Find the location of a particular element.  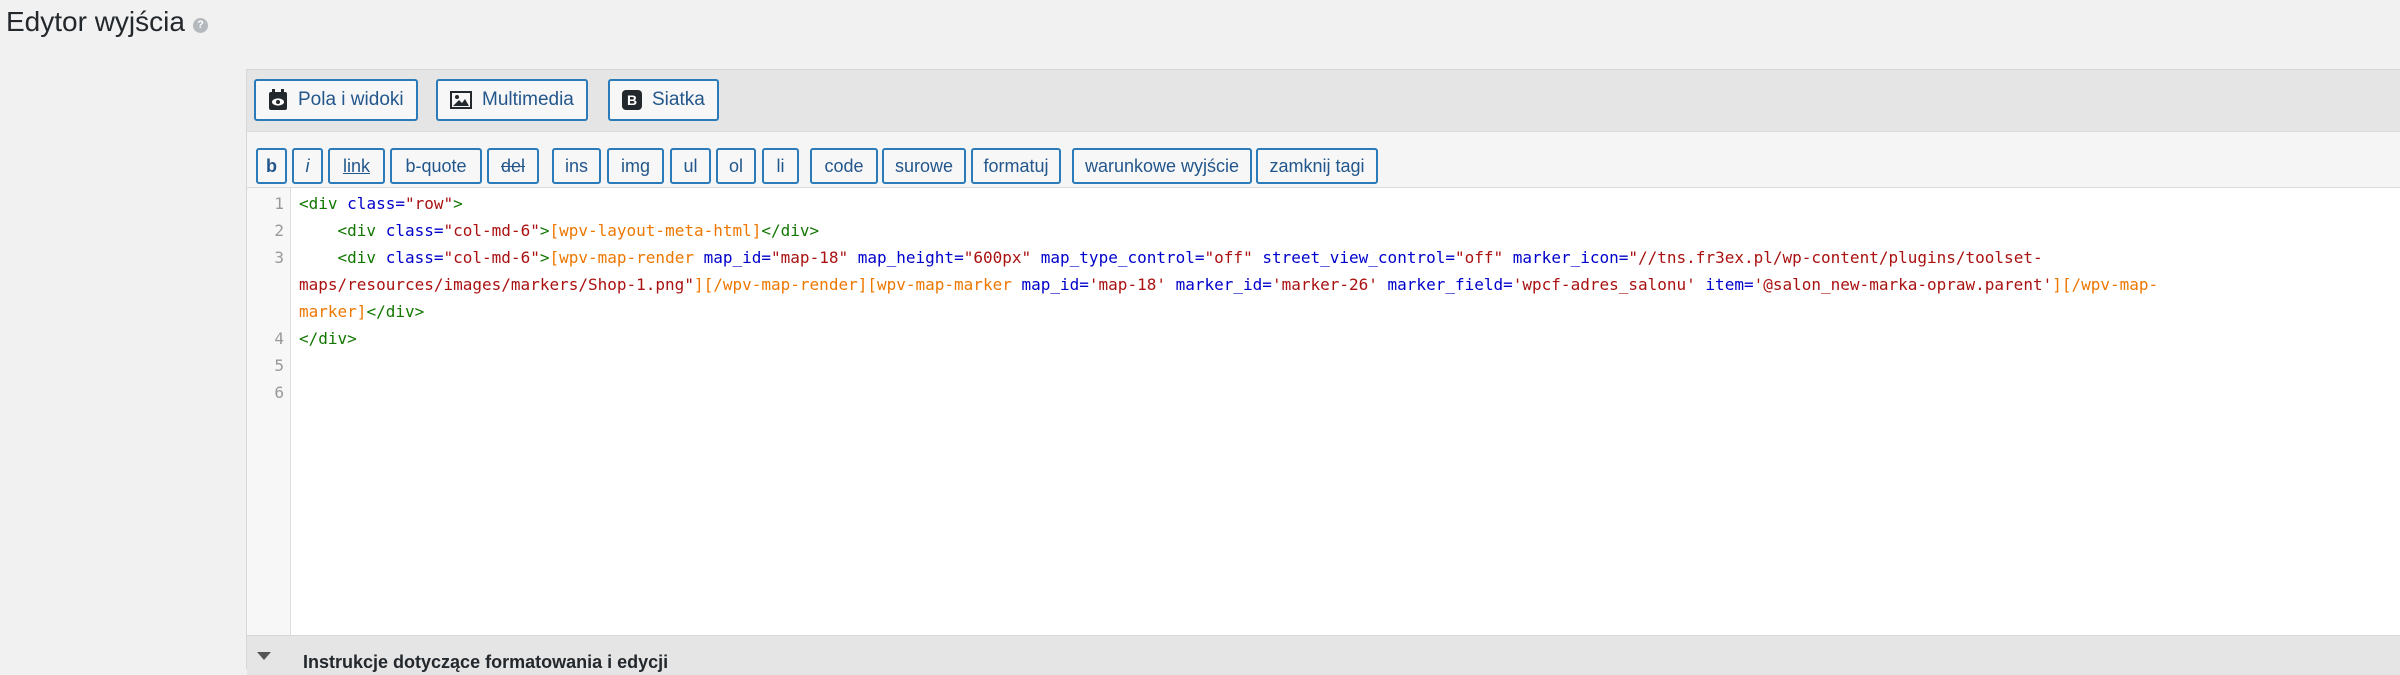

code-line-wrap: marker]</div> is located at coordinates (361, 311).